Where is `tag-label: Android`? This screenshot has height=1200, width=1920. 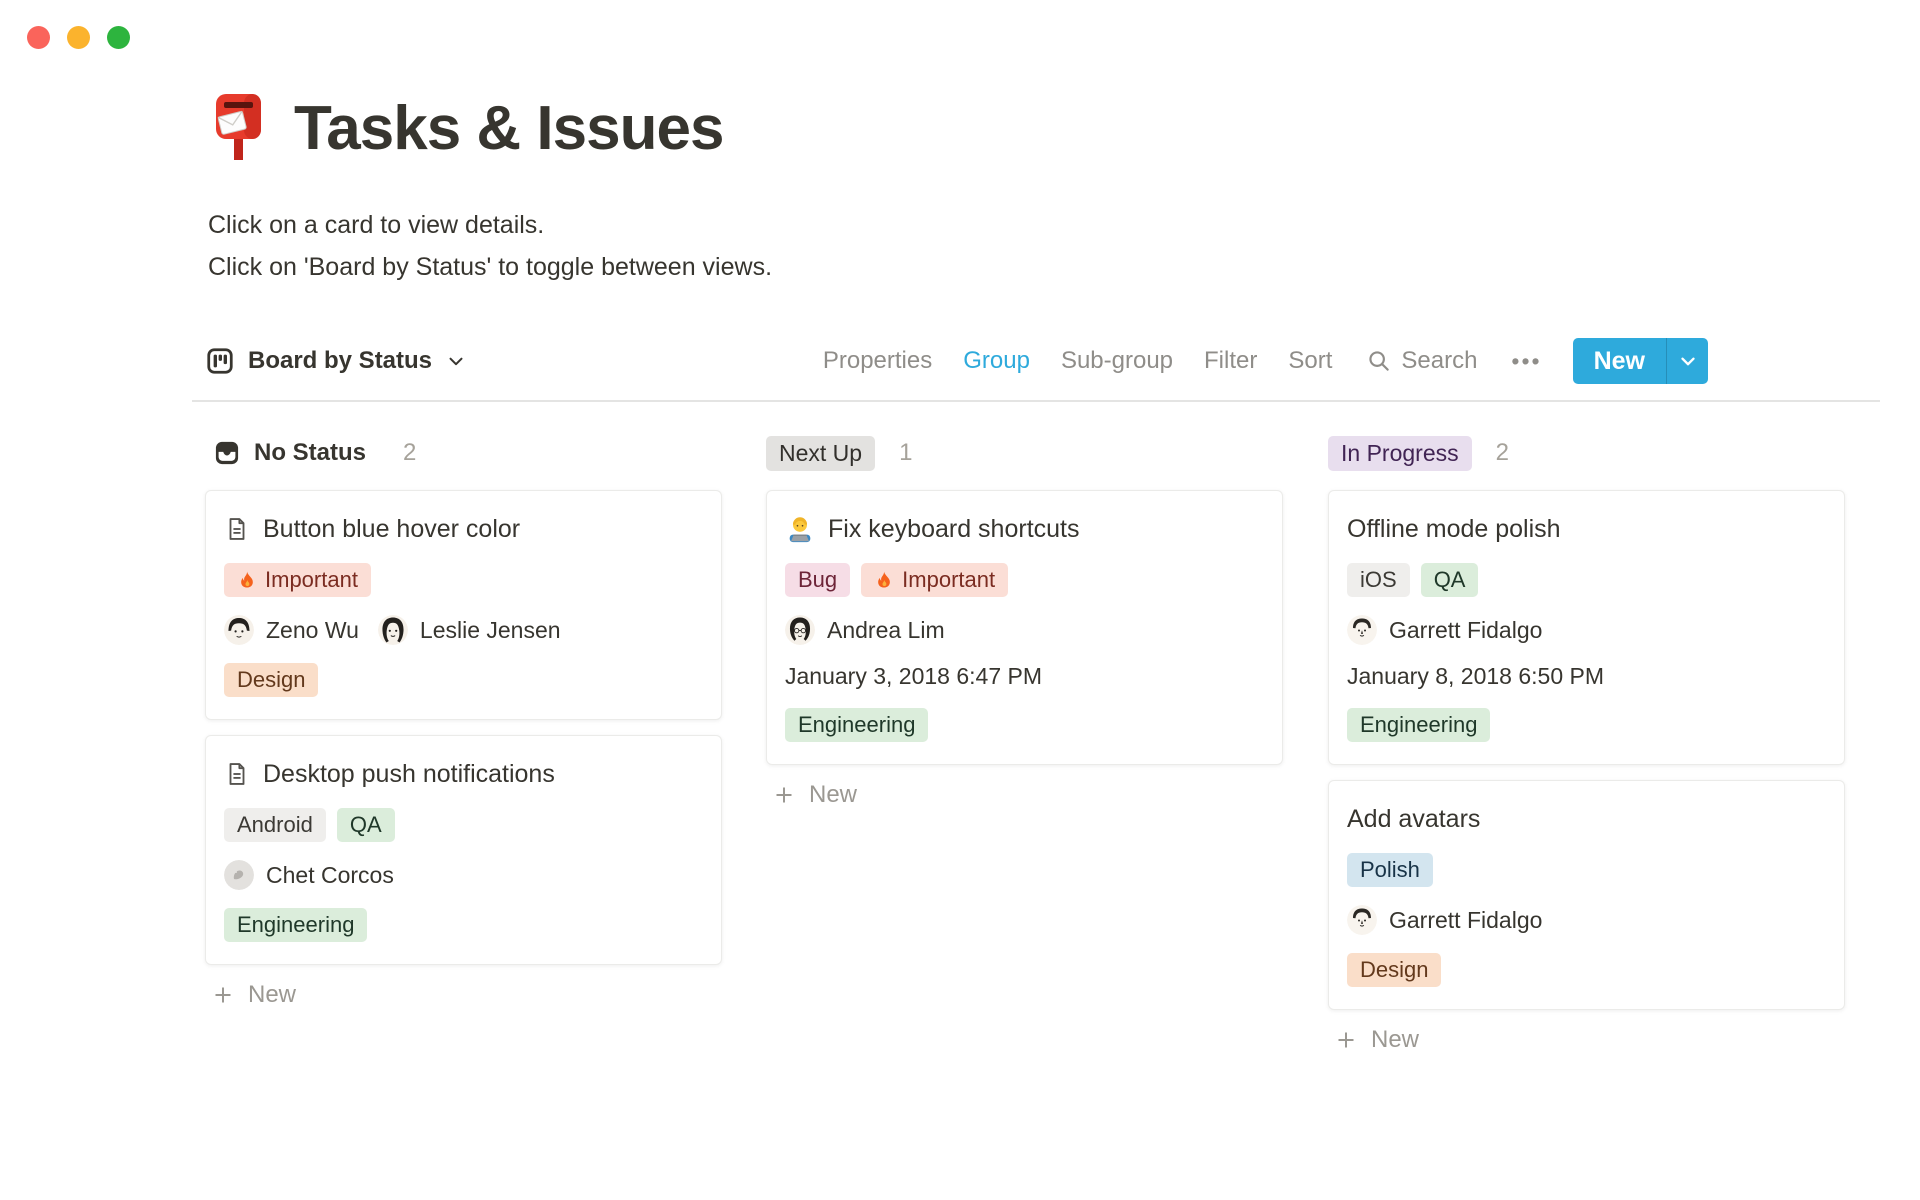 tag-label: Android is located at coordinates (275, 824).